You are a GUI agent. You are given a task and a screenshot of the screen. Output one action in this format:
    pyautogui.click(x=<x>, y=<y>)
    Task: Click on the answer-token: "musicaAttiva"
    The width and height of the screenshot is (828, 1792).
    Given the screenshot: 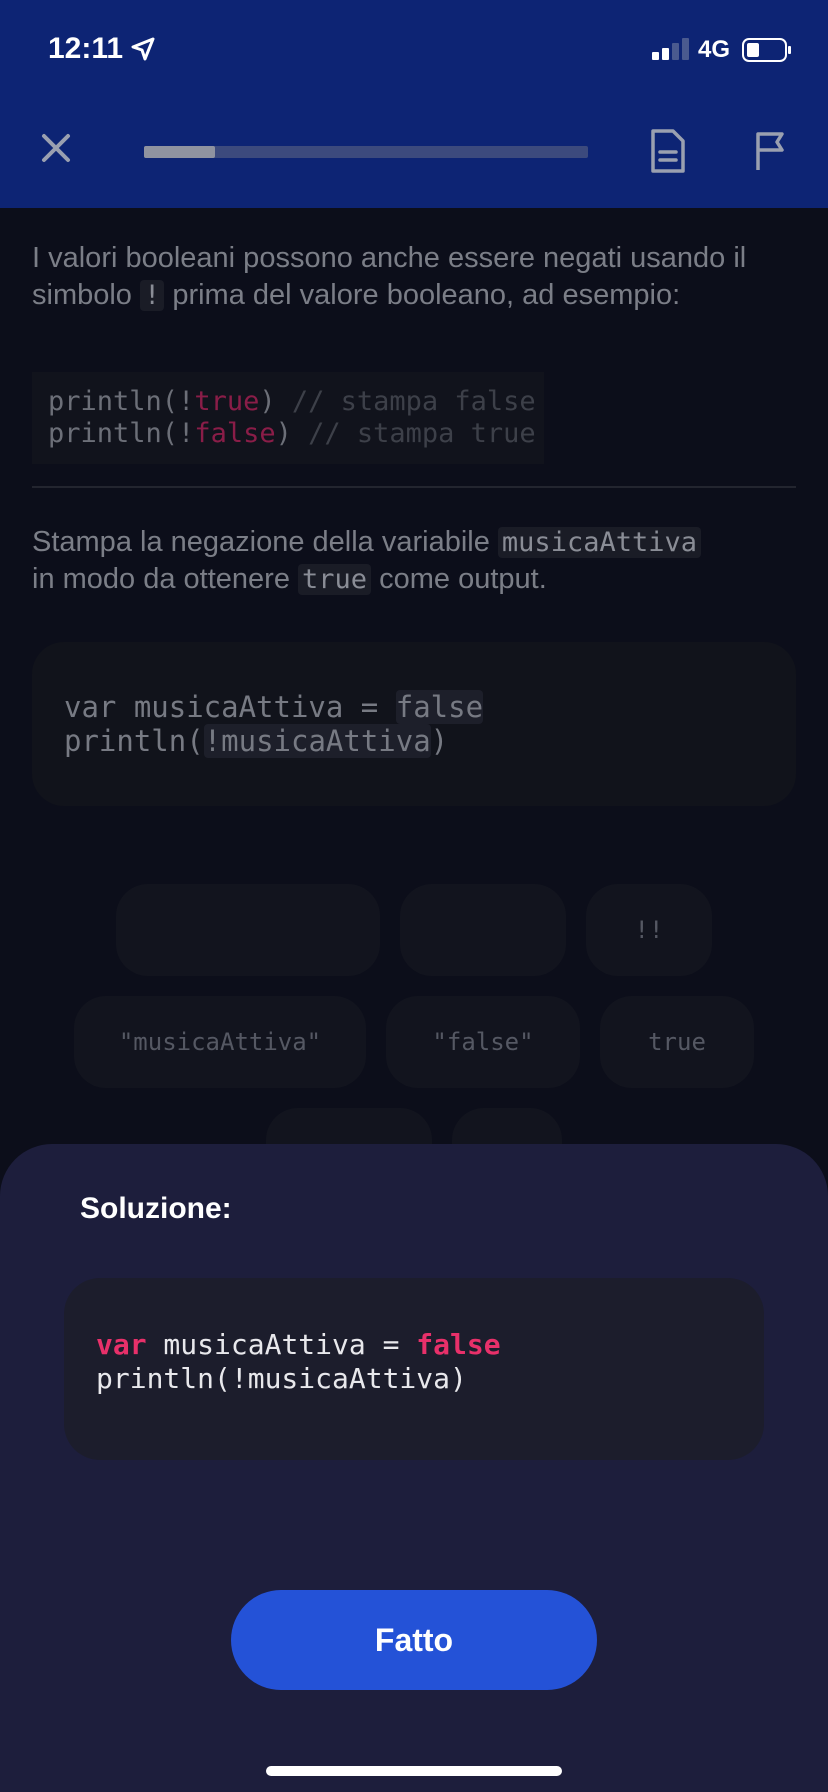 What is the action you would take?
    pyautogui.click(x=220, y=1042)
    